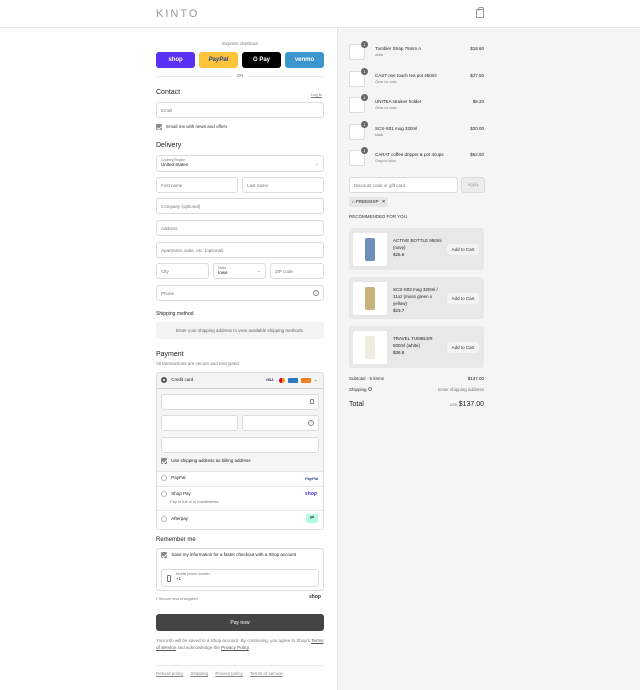 The image size is (640, 690). What do you see at coordinates (386, 108) in the screenshot?
I see `product-variant: Clear no color` at bounding box center [386, 108].